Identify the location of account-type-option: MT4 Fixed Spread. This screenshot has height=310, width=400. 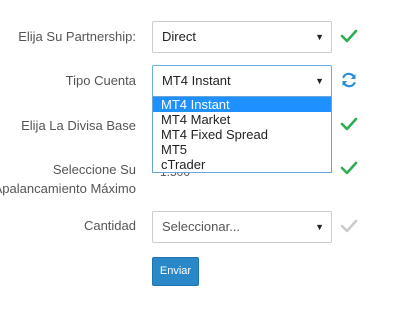
(242, 134).